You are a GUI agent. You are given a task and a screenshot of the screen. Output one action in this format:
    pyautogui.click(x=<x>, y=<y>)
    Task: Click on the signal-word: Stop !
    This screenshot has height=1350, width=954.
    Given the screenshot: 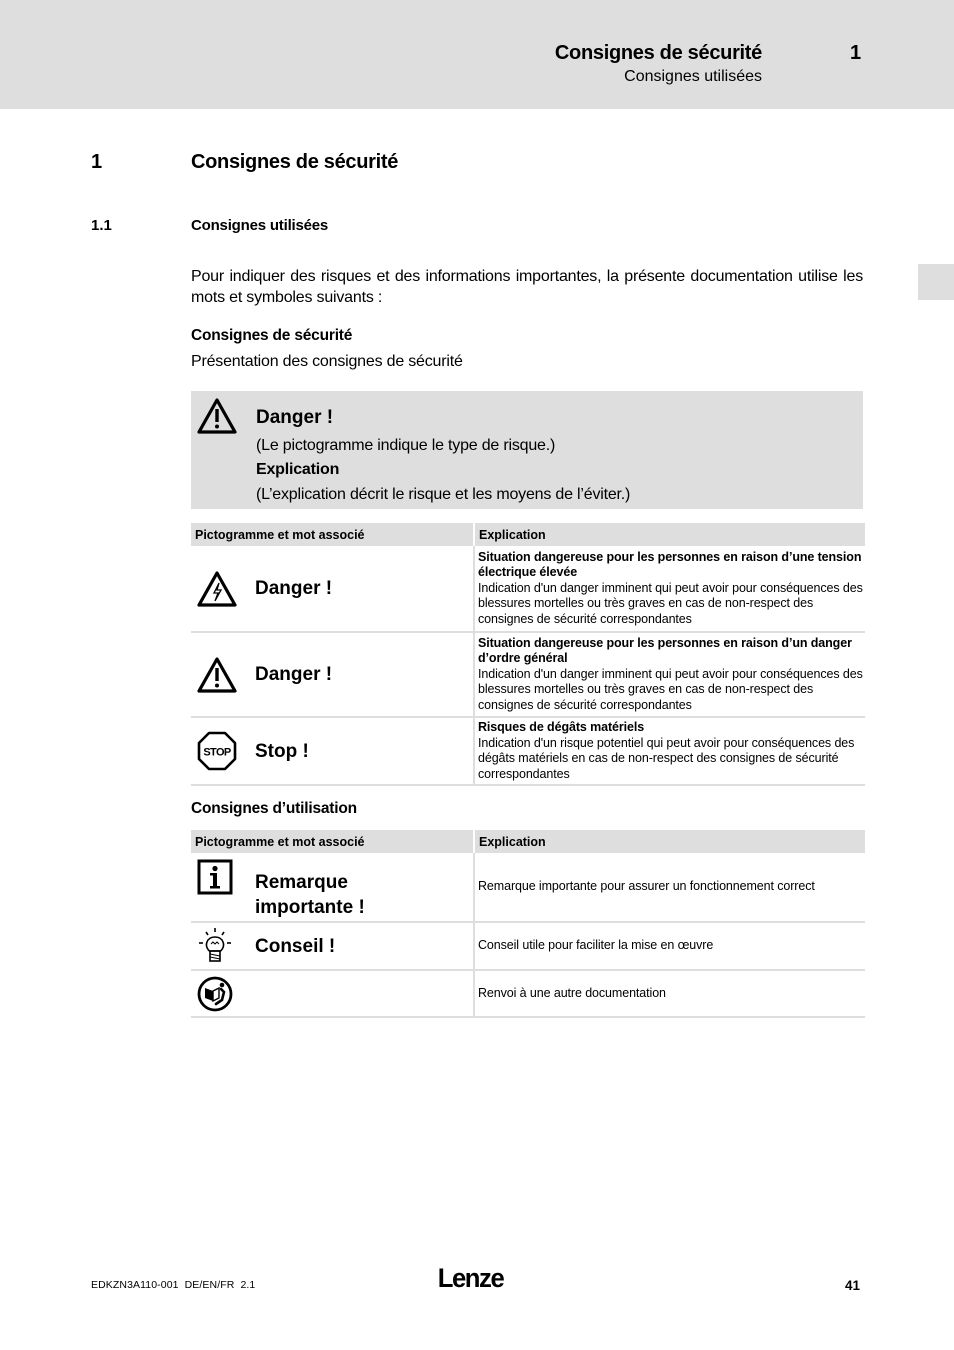 What is the action you would take?
    pyautogui.click(x=282, y=751)
    